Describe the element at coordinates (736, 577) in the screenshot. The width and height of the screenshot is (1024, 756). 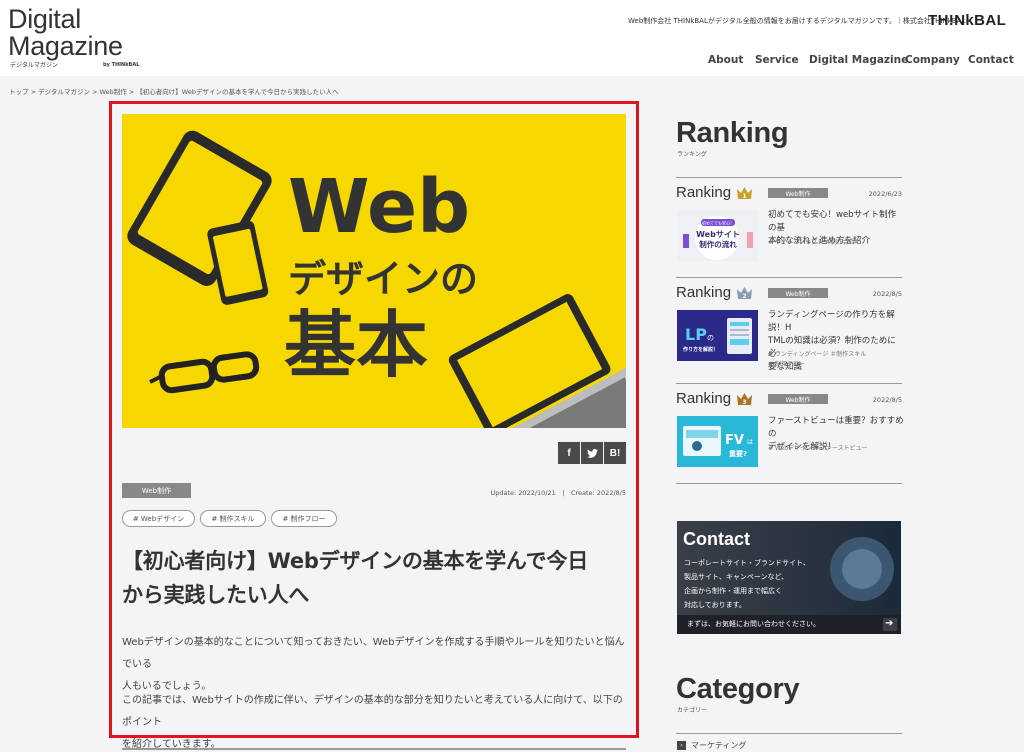
I see `contact-line2: 製品サイト、キャンペーンなど、` at that location.